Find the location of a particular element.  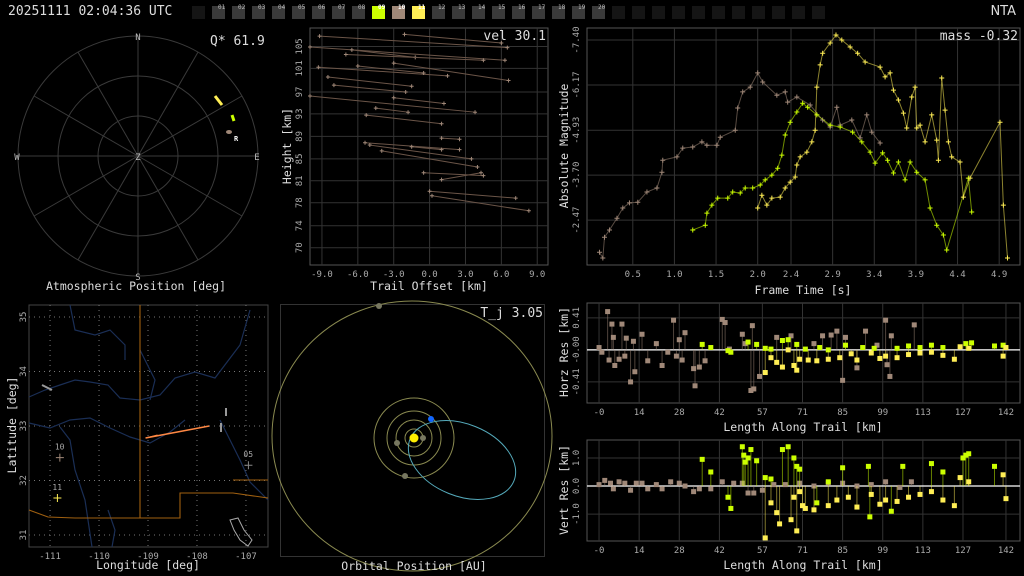

y-tick-label: 32 is located at coordinates (24, 480).